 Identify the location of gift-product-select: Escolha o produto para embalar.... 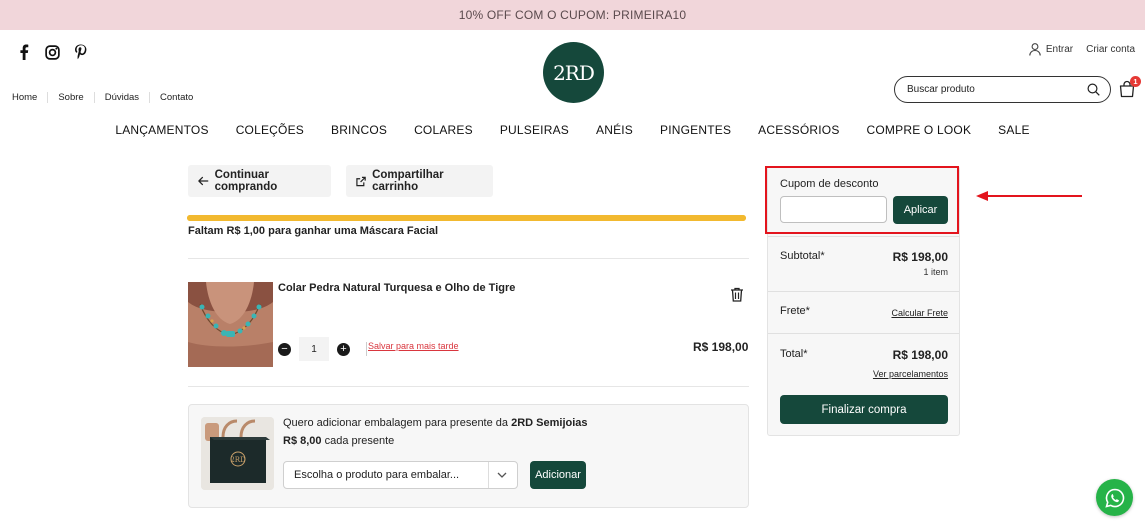
(400, 475).